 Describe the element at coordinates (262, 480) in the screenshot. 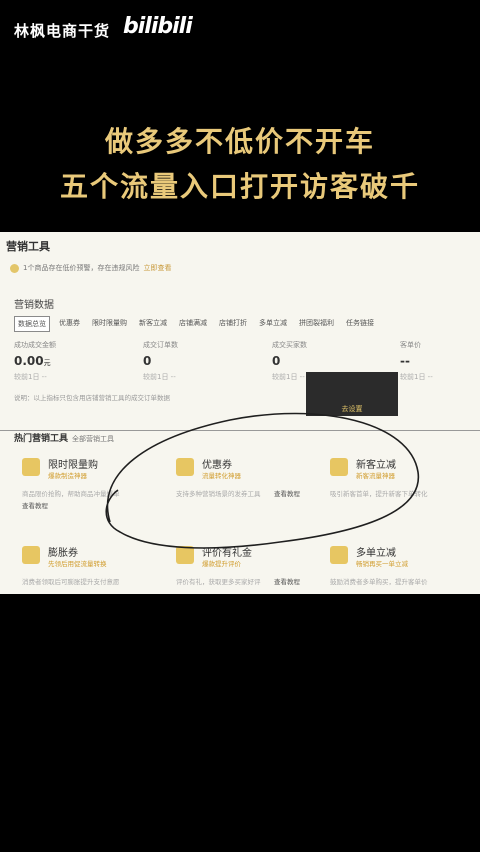

I see `hand-drawn-circle-annotation` at that location.